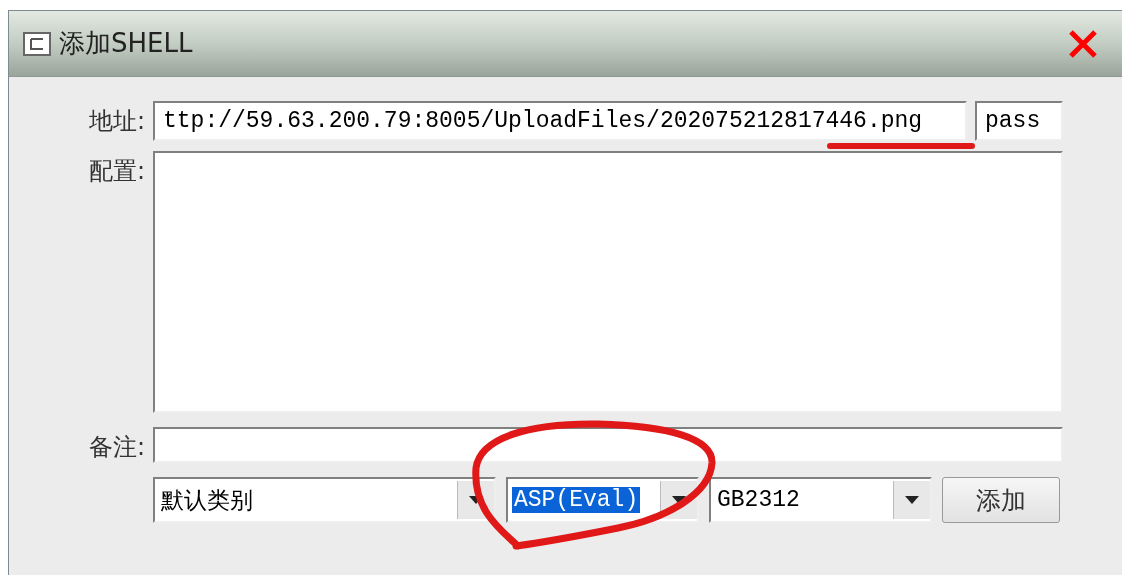 This screenshot has height=575, width=1122. What do you see at coordinates (560, 121) in the screenshot?
I see `url-field: ttp://59.63.200.79:8005/UploadFiles/202075212817446.png` at bounding box center [560, 121].